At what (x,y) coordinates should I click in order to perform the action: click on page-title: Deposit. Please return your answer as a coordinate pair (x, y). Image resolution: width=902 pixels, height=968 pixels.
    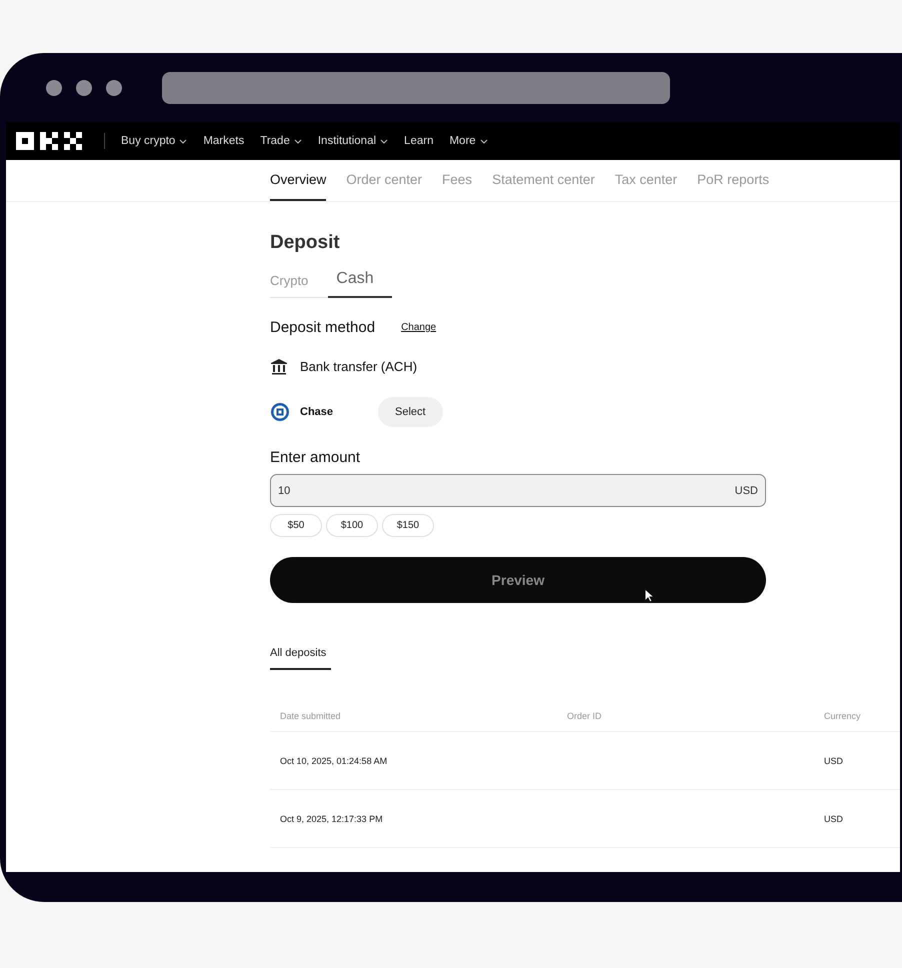
    Looking at the image, I should click on (305, 243).